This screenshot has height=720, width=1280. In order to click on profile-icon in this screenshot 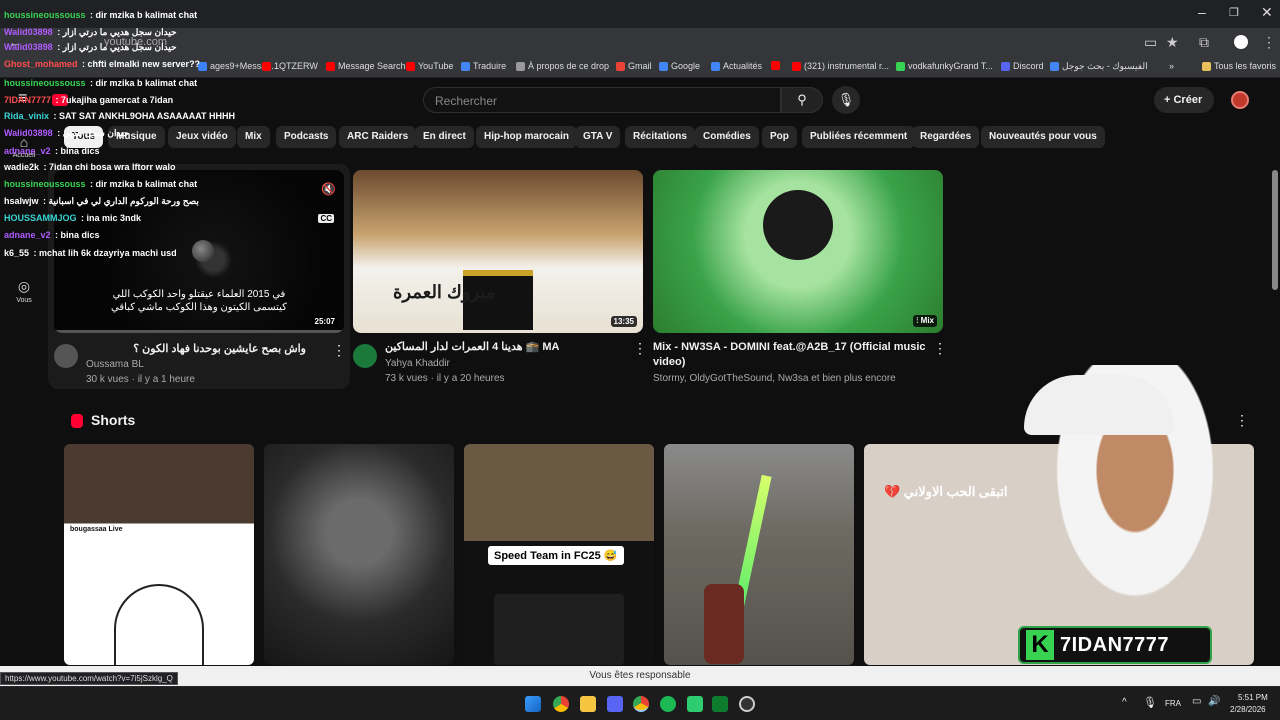, I will do `click(1241, 42)`.